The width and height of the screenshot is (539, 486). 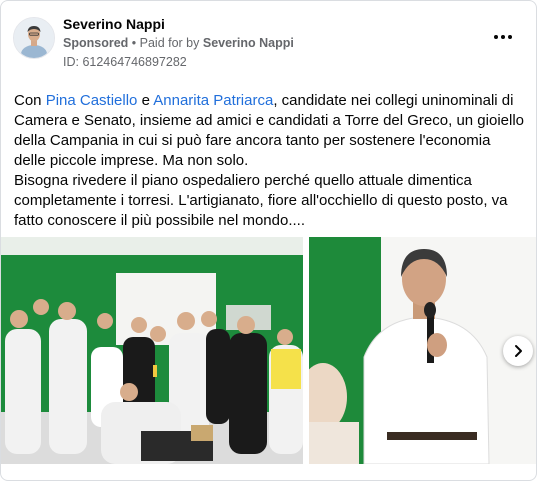 I want to click on text-and: e, so click(x=145, y=100).